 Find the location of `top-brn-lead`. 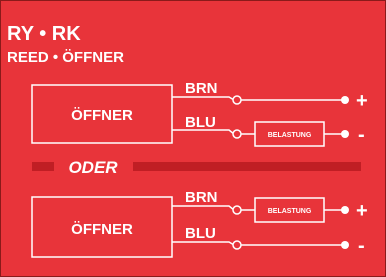

top-brn-lead is located at coordinates (203, 98).